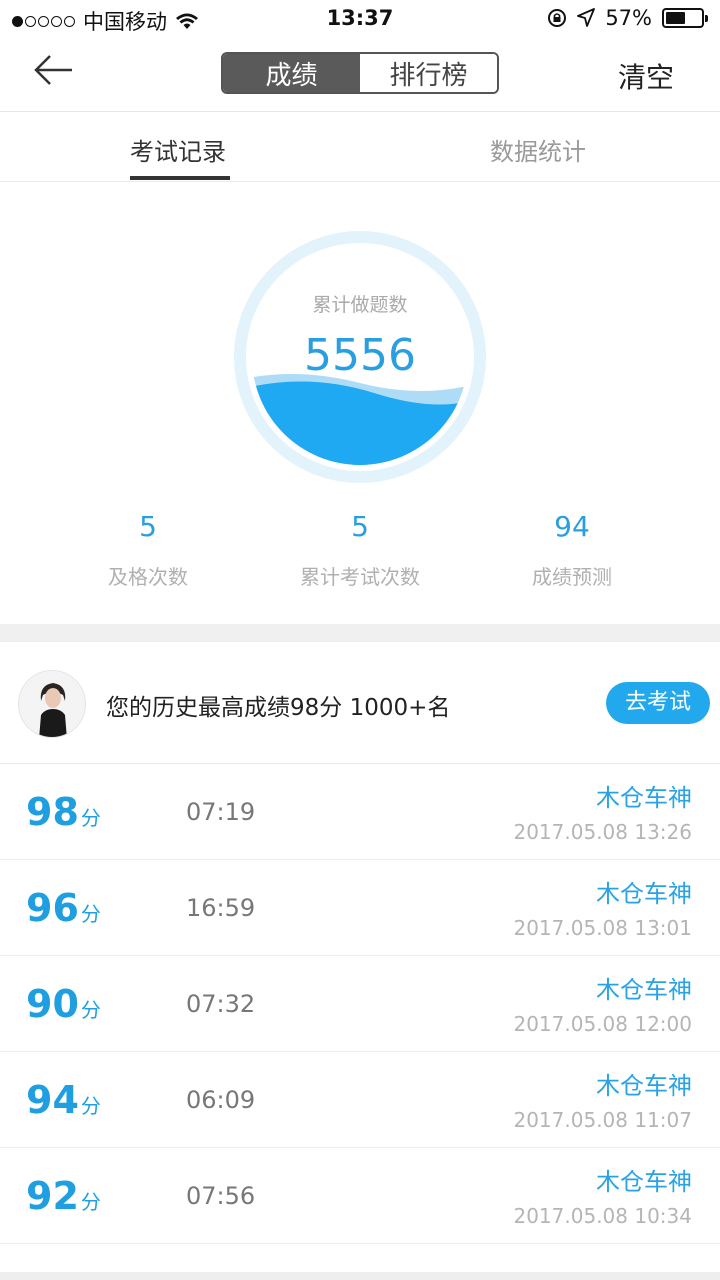  I want to click on section-divider, so click(360, 633).